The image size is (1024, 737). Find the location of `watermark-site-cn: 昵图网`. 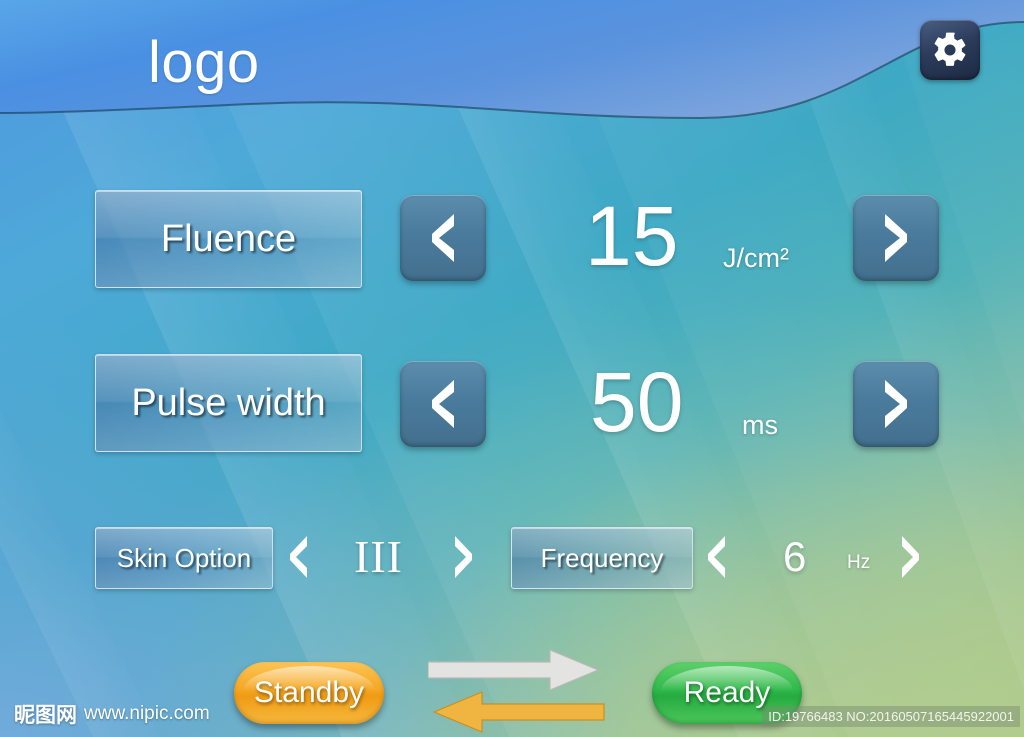

watermark-site-cn: 昵图网 is located at coordinates (45, 715).